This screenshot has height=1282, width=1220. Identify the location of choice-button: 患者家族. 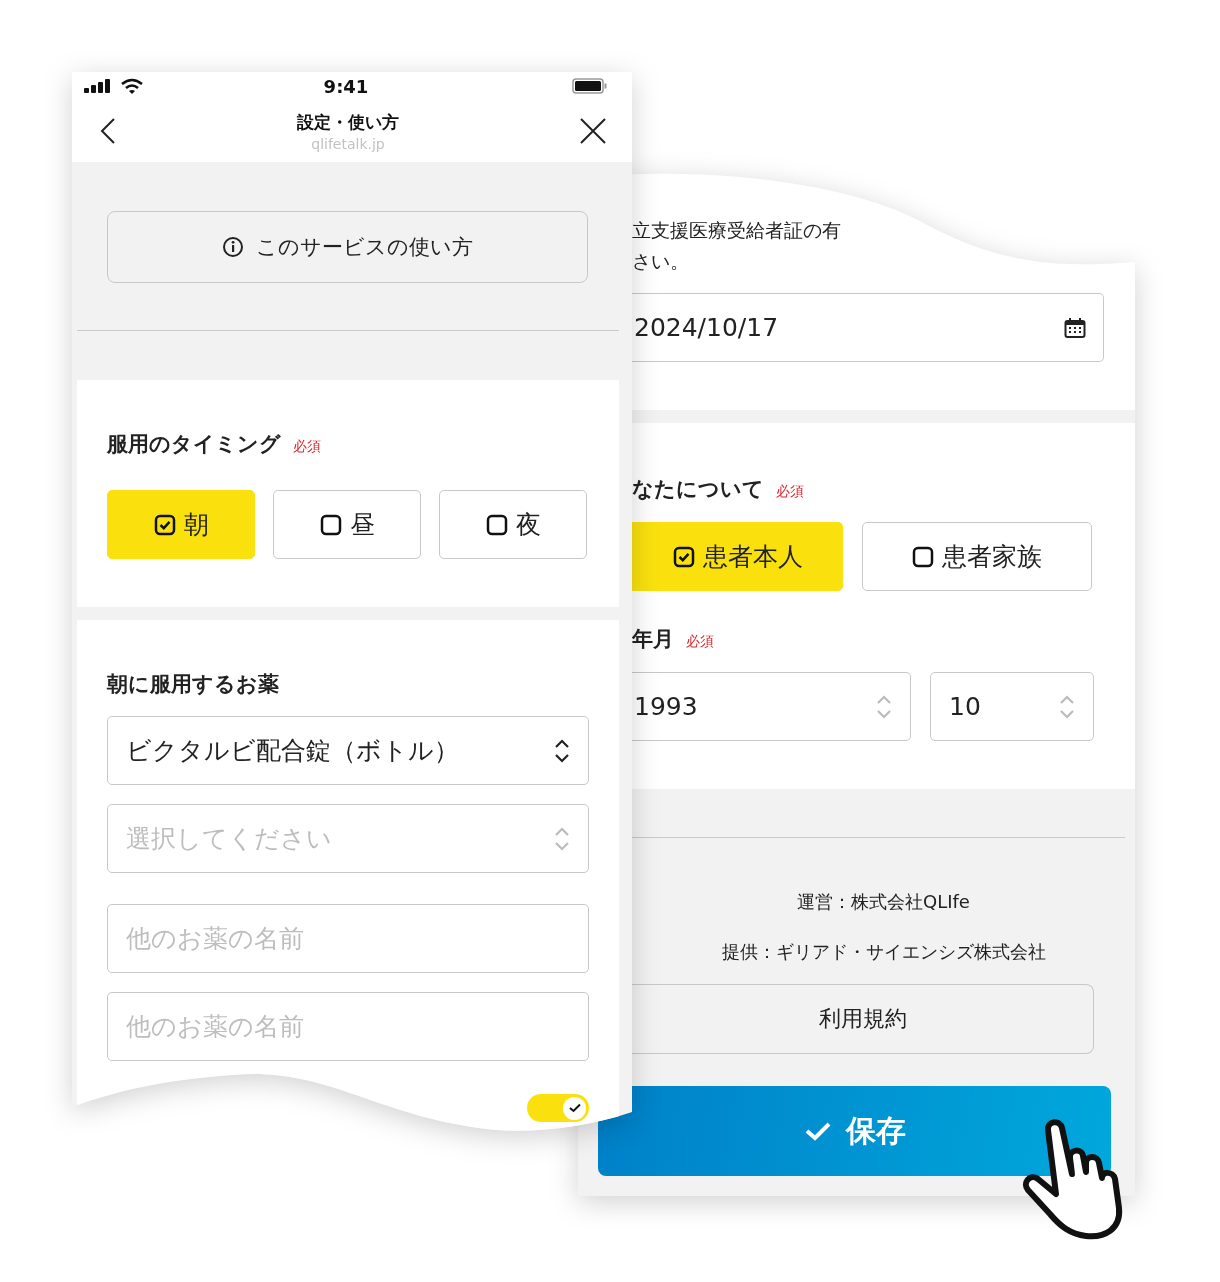
(977, 556).